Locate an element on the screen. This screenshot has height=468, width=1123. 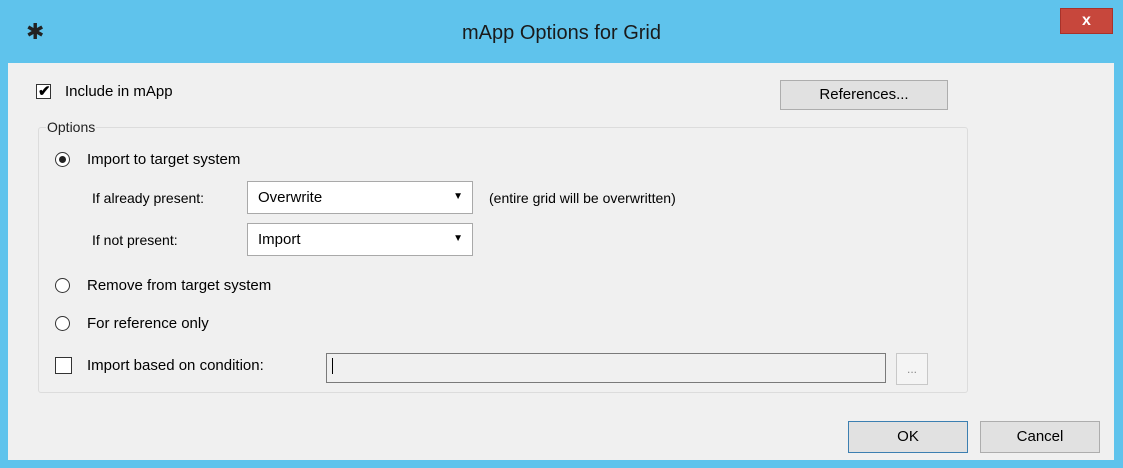
import-on-condition-checkbox is located at coordinates (63, 365).